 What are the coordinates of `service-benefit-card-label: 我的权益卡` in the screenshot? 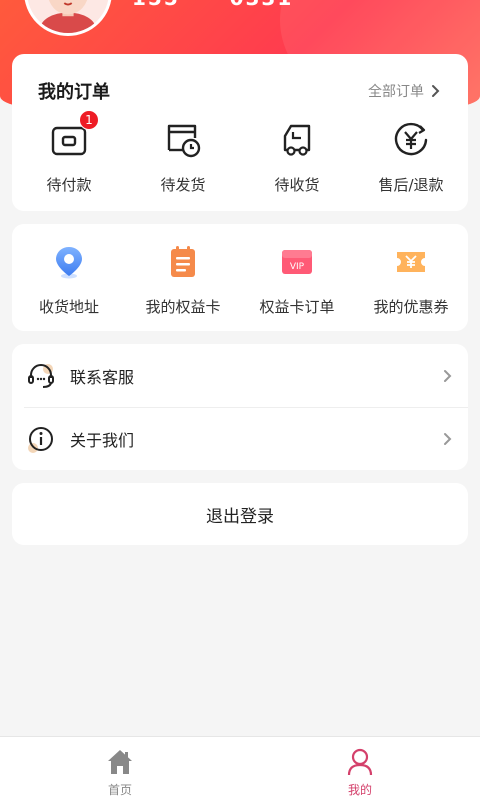 It's located at (183, 307).